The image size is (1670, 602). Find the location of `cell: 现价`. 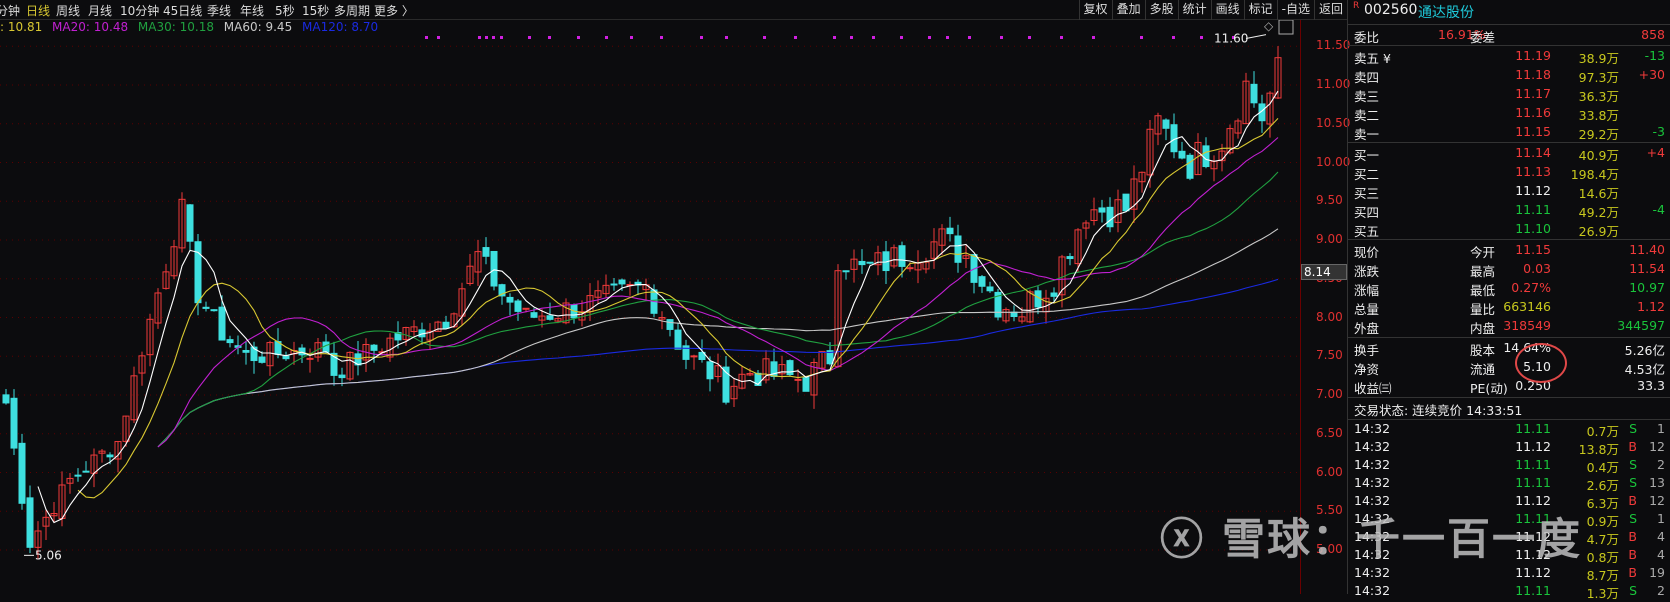

cell: 现价 is located at coordinates (1367, 252).